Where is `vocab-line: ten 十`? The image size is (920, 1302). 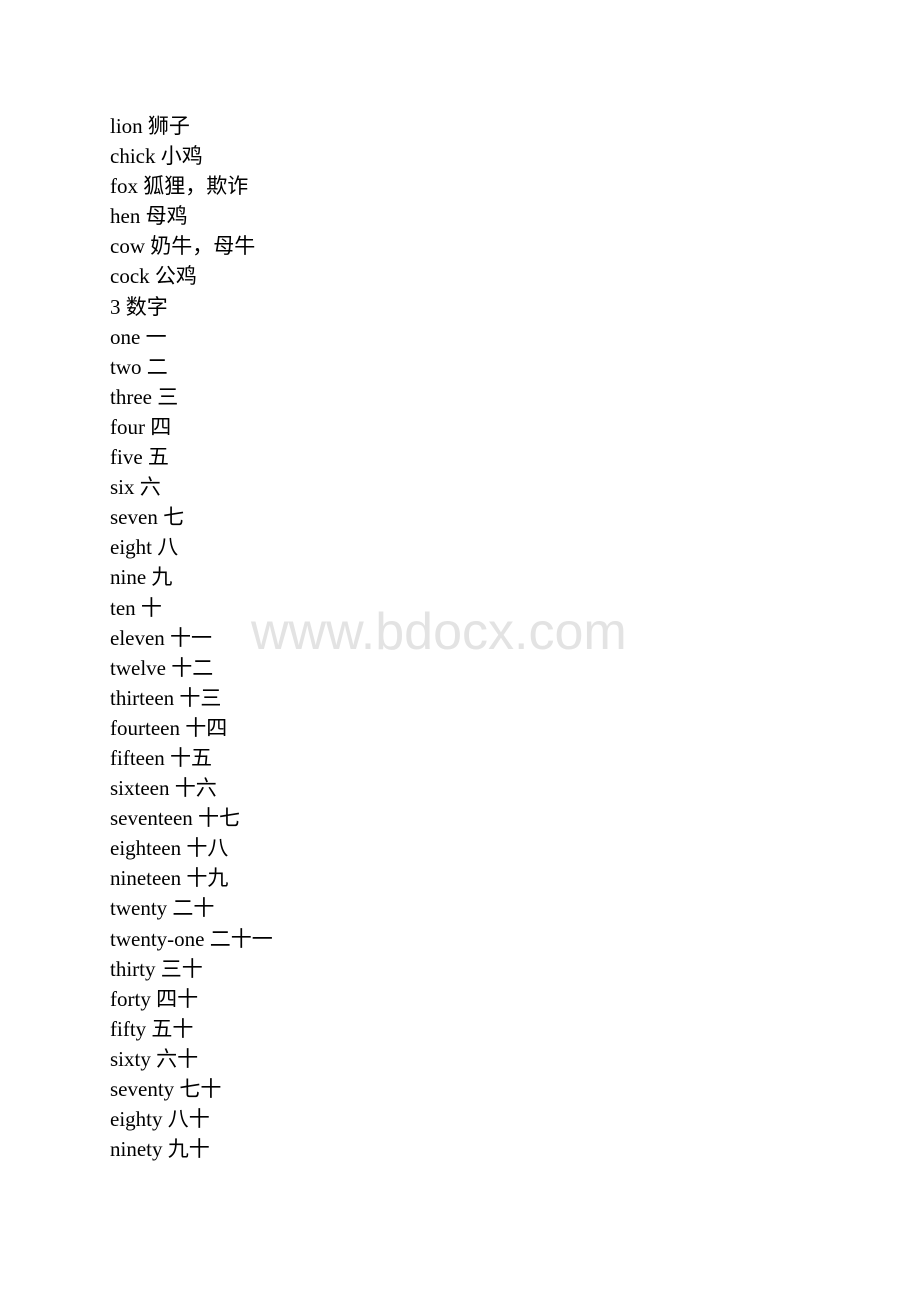 vocab-line: ten 十 is located at coordinates (136, 607).